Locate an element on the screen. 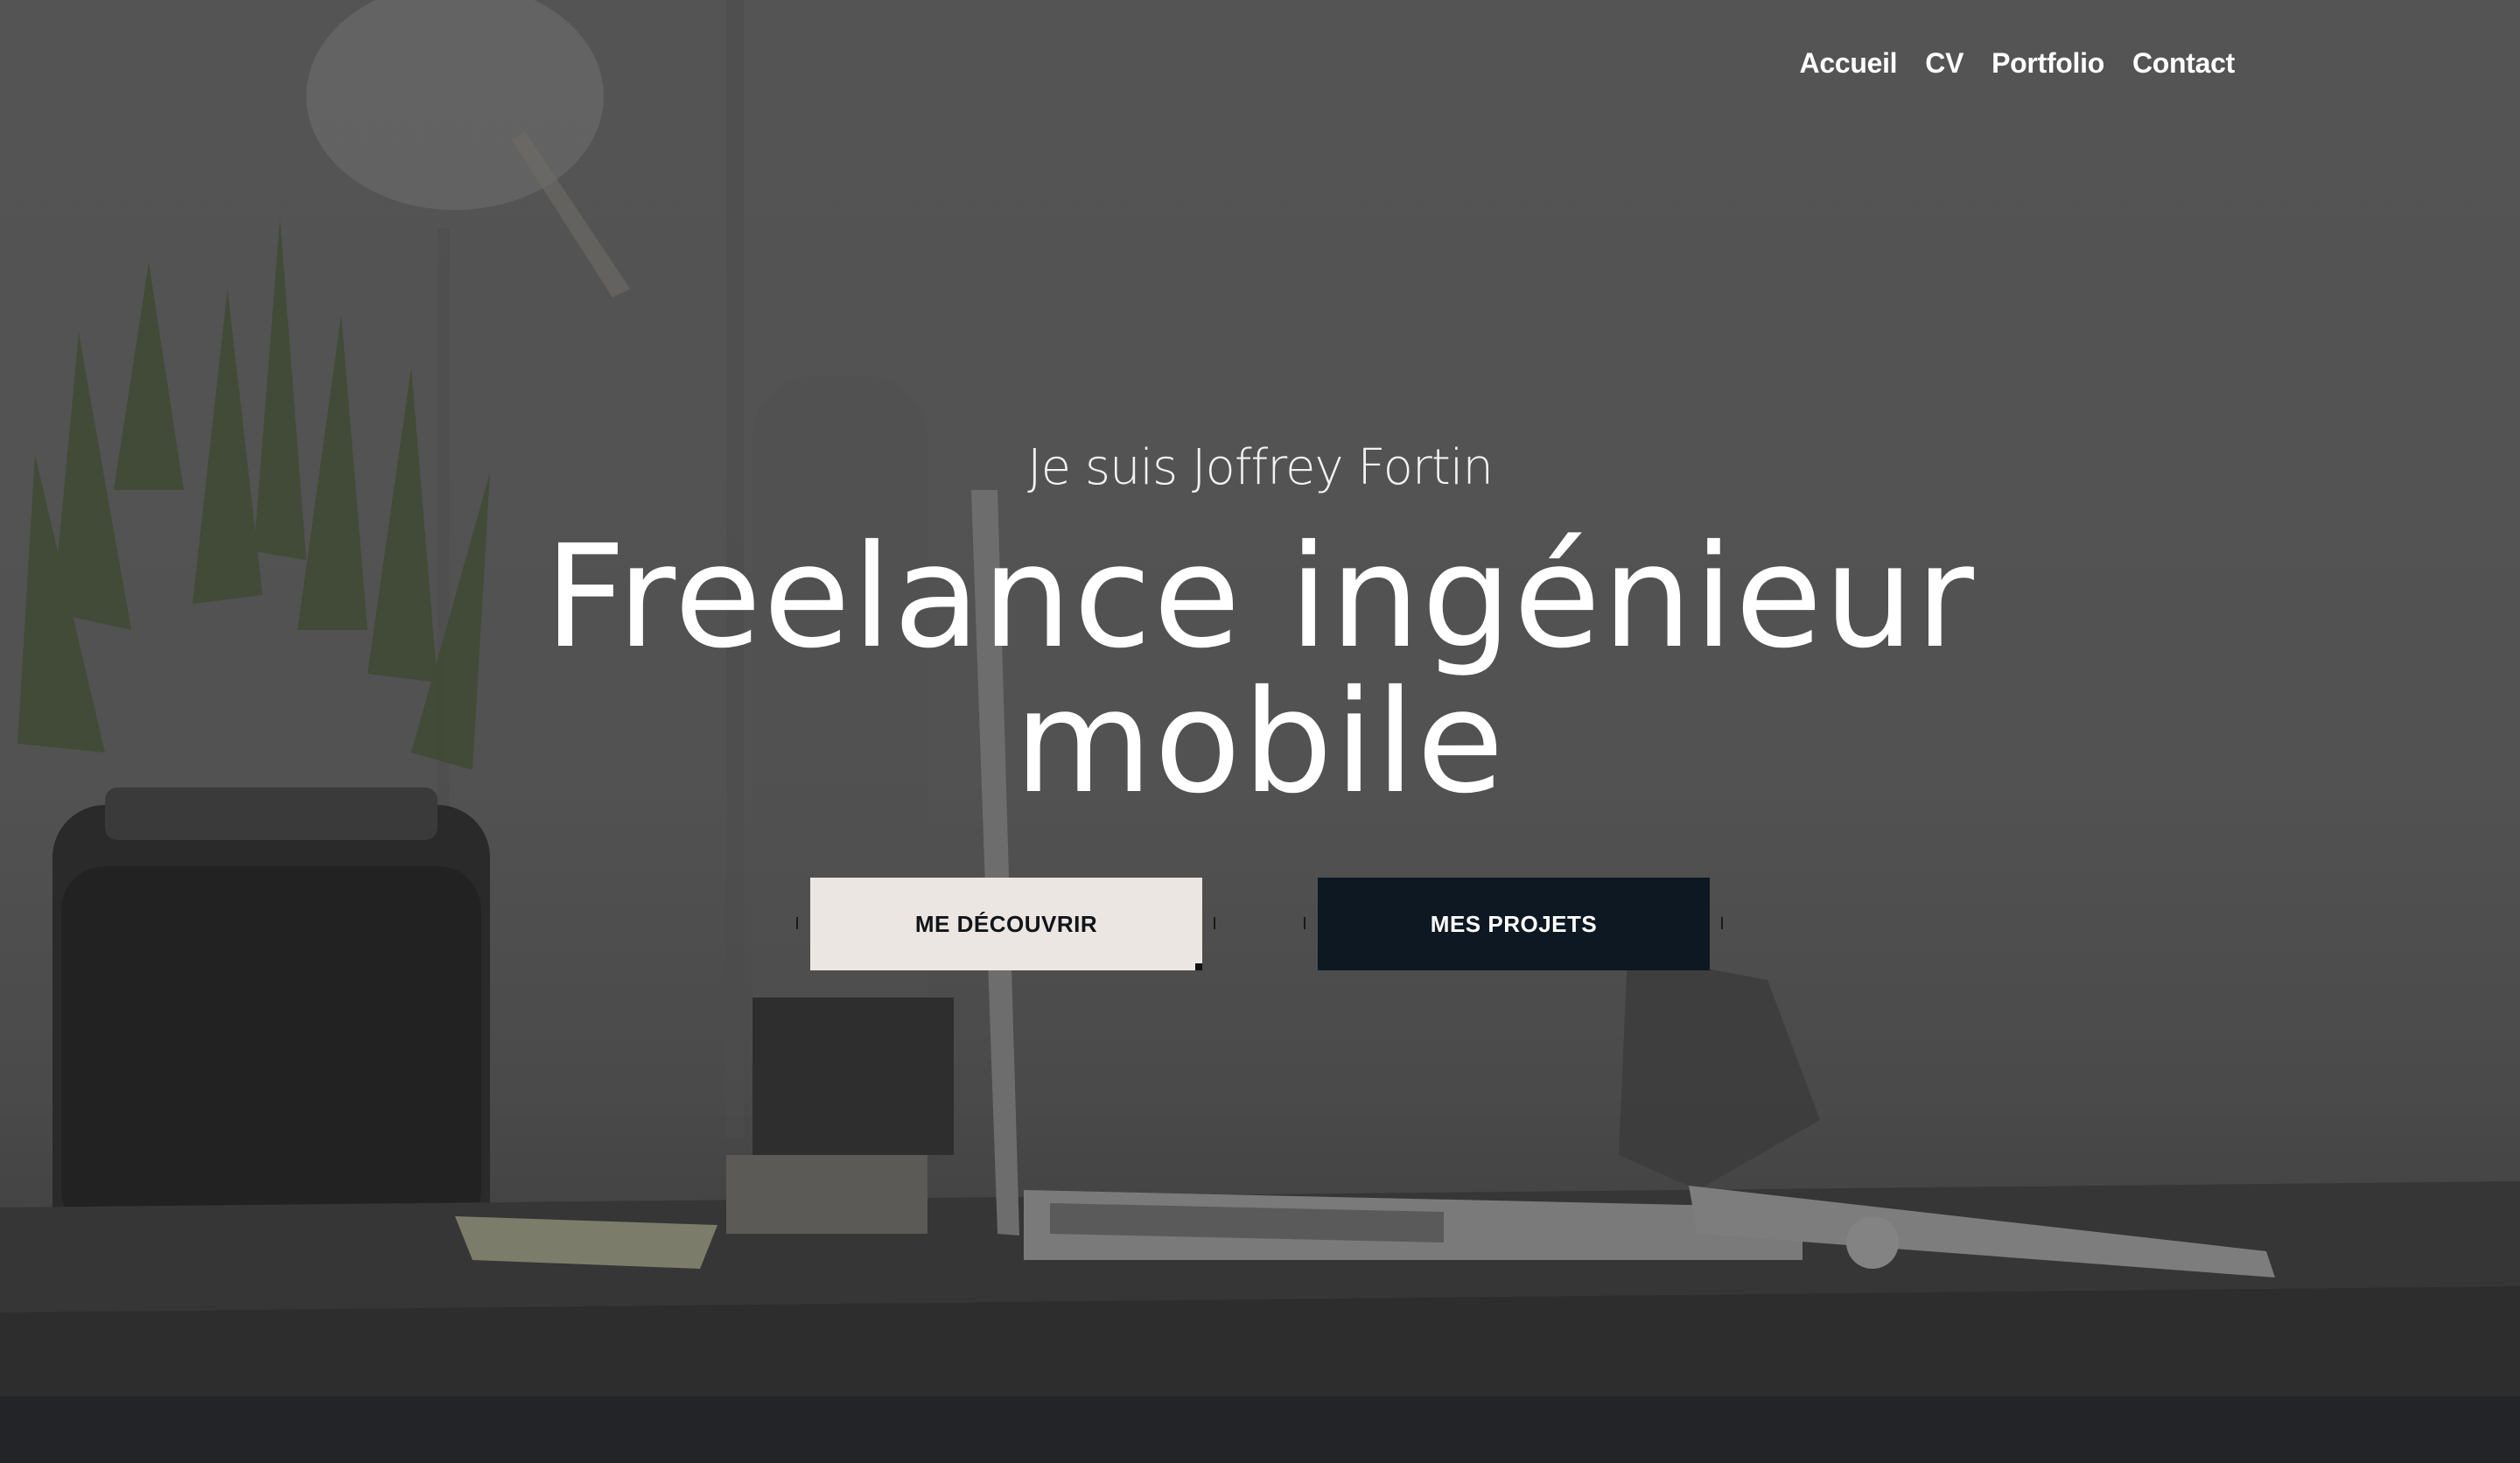 The image size is (2520, 1463). discover-me-button: ME DÉCOUVRIR is located at coordinates (1006, 924).